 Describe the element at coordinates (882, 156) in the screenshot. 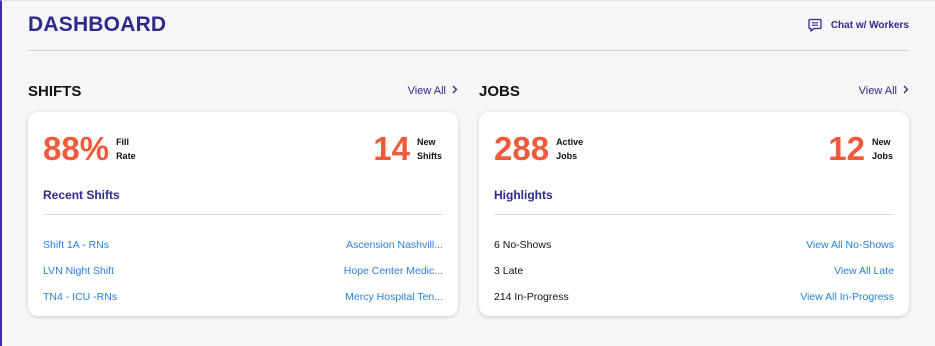

I see `new-jobs-label-line2: Jobs` at that location.